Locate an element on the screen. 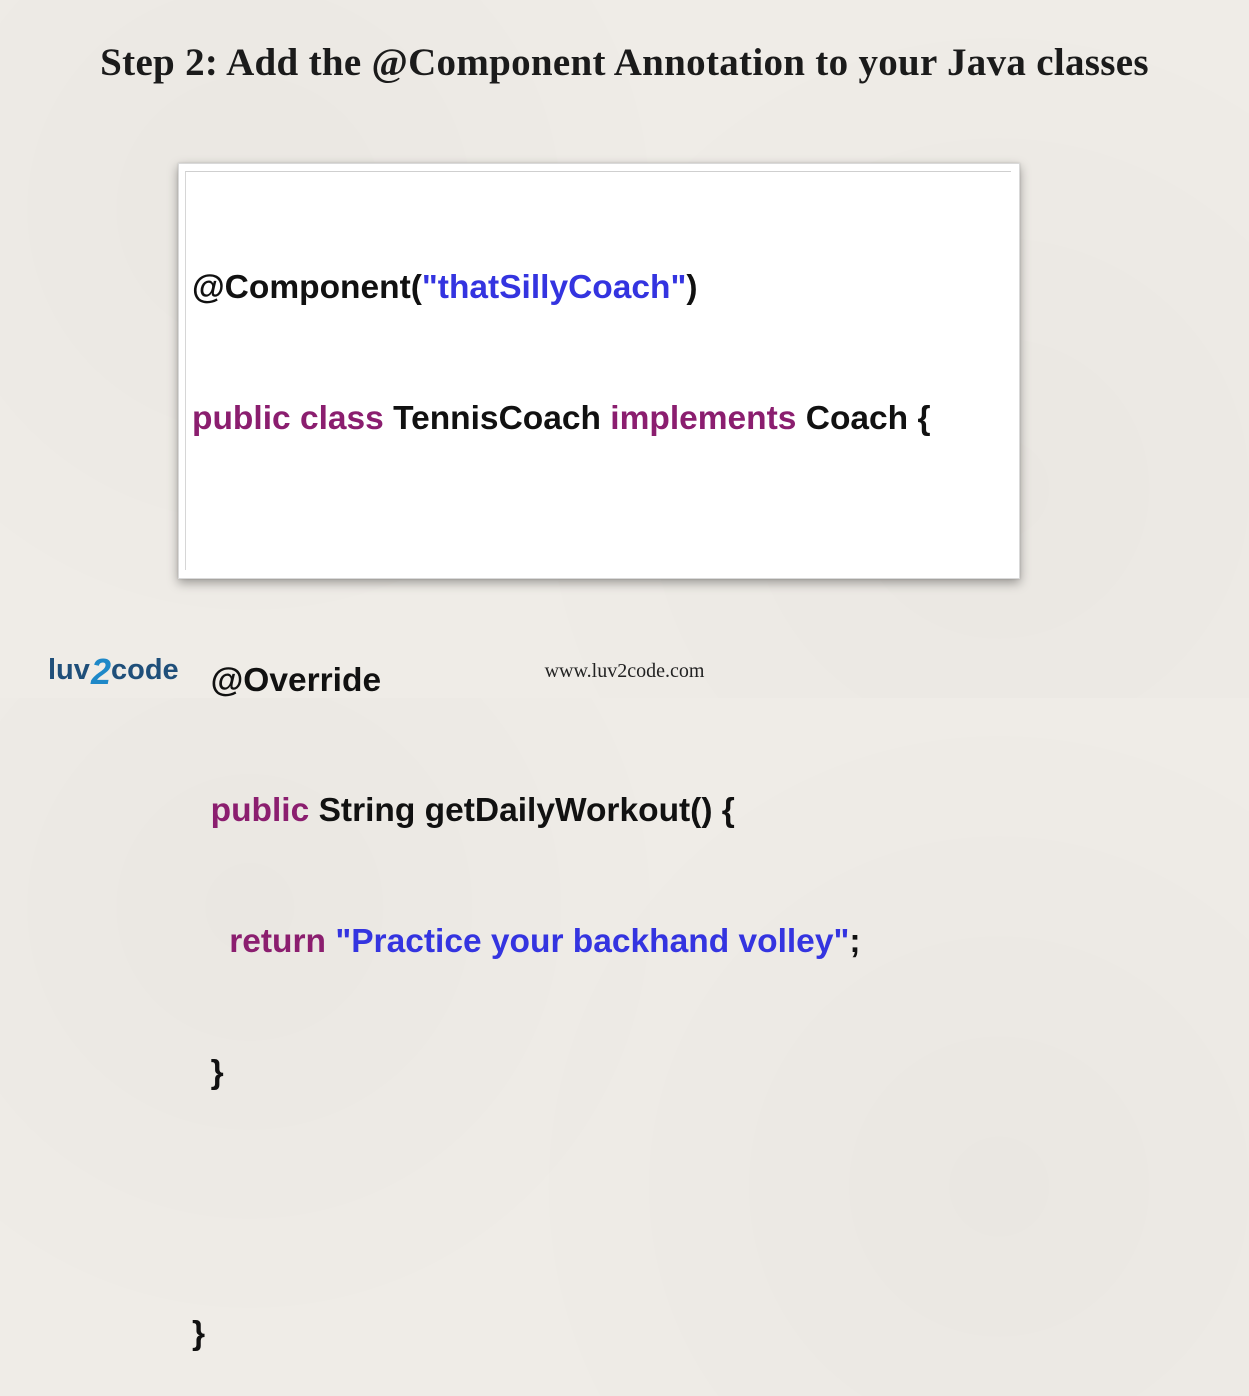  keyword-token: implements is located at coordinates (708, 418).